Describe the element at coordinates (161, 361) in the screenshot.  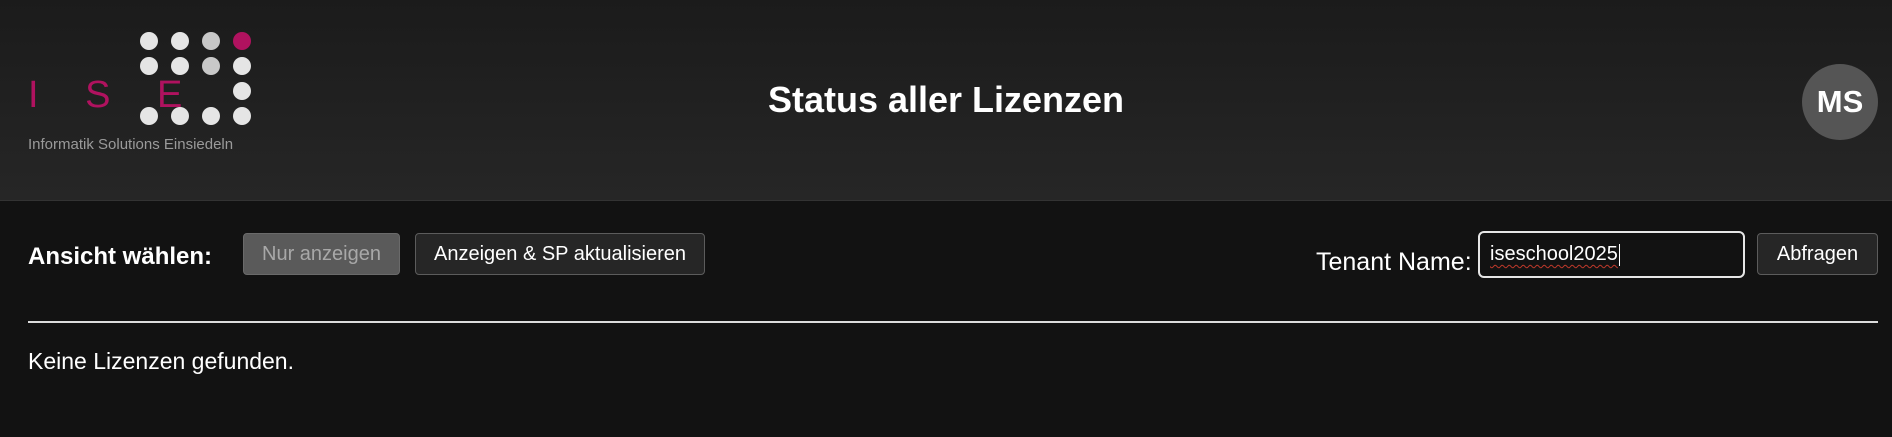
I see `empty-state-message: Keine Lizenzen gefunden.` at that location.